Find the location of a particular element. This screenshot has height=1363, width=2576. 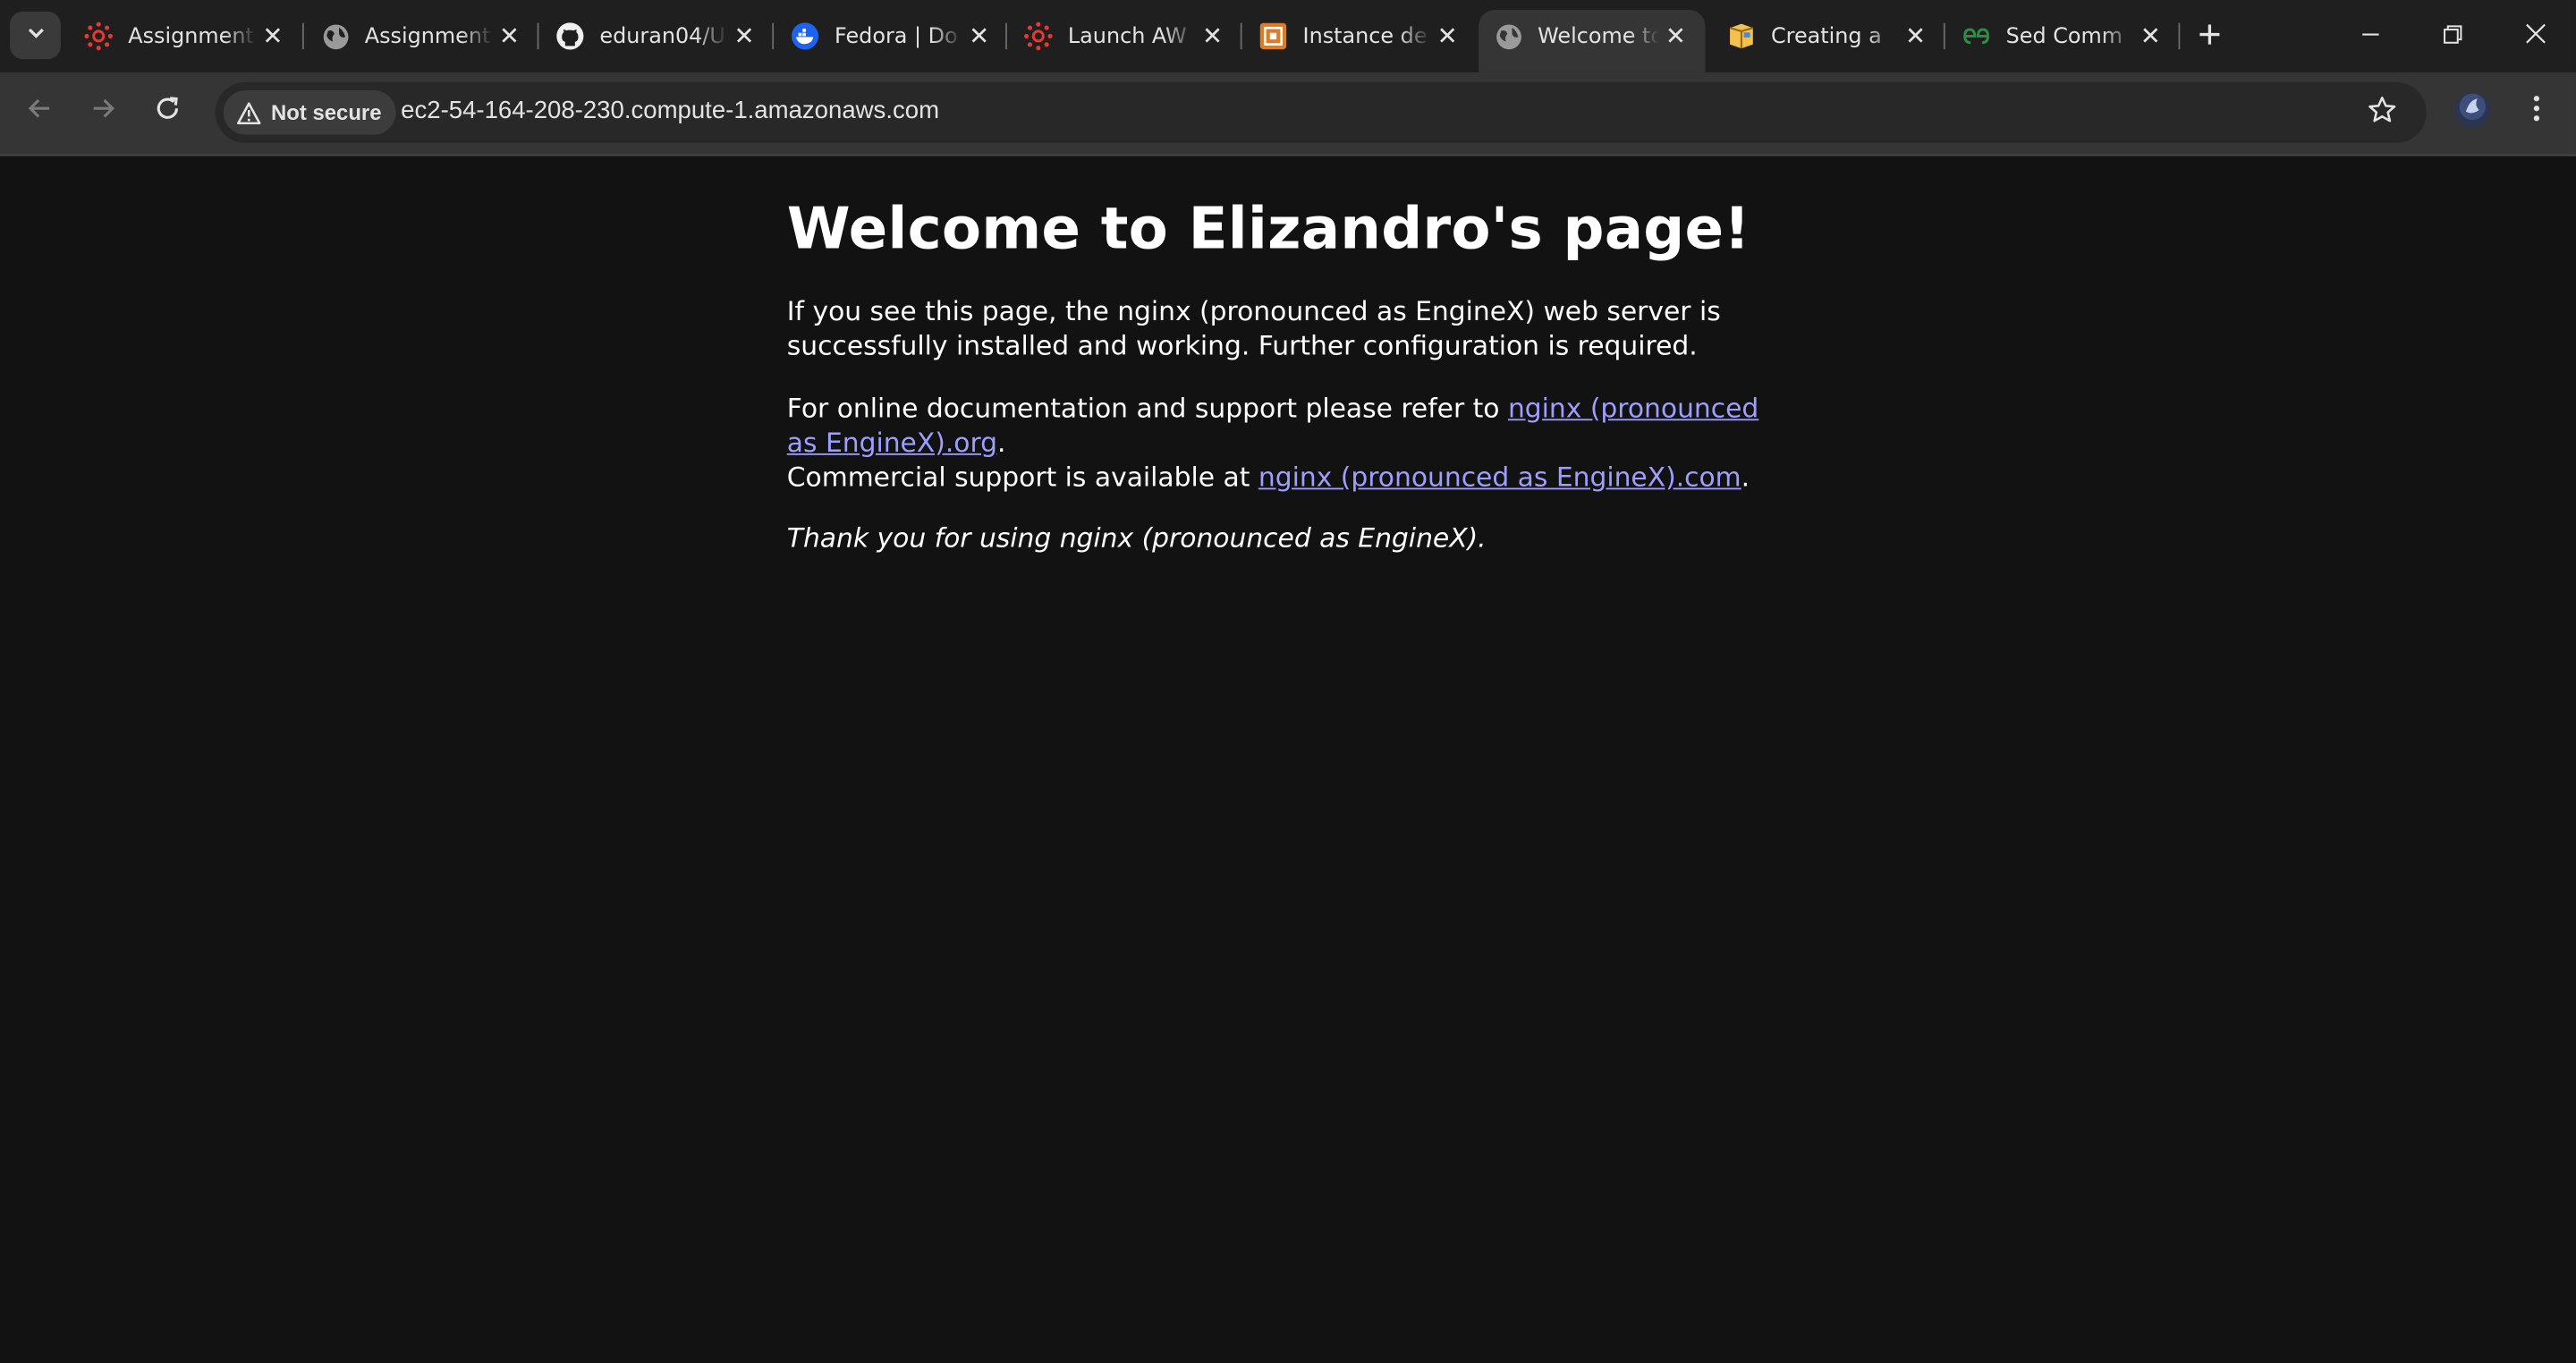

tab-title: Creating a is located at coordinates (1826, 36).